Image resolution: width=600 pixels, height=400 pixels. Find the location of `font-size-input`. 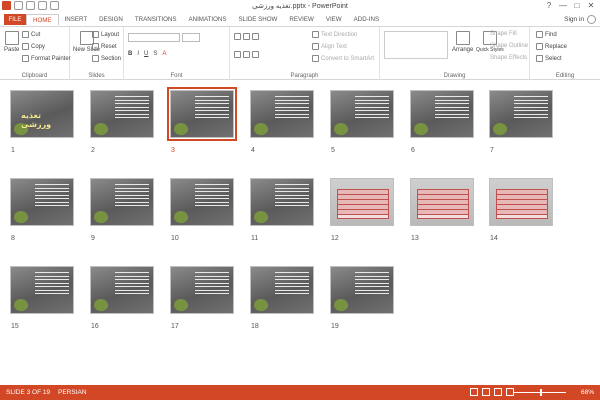

font-size-input is located at coordinates (191, 37).